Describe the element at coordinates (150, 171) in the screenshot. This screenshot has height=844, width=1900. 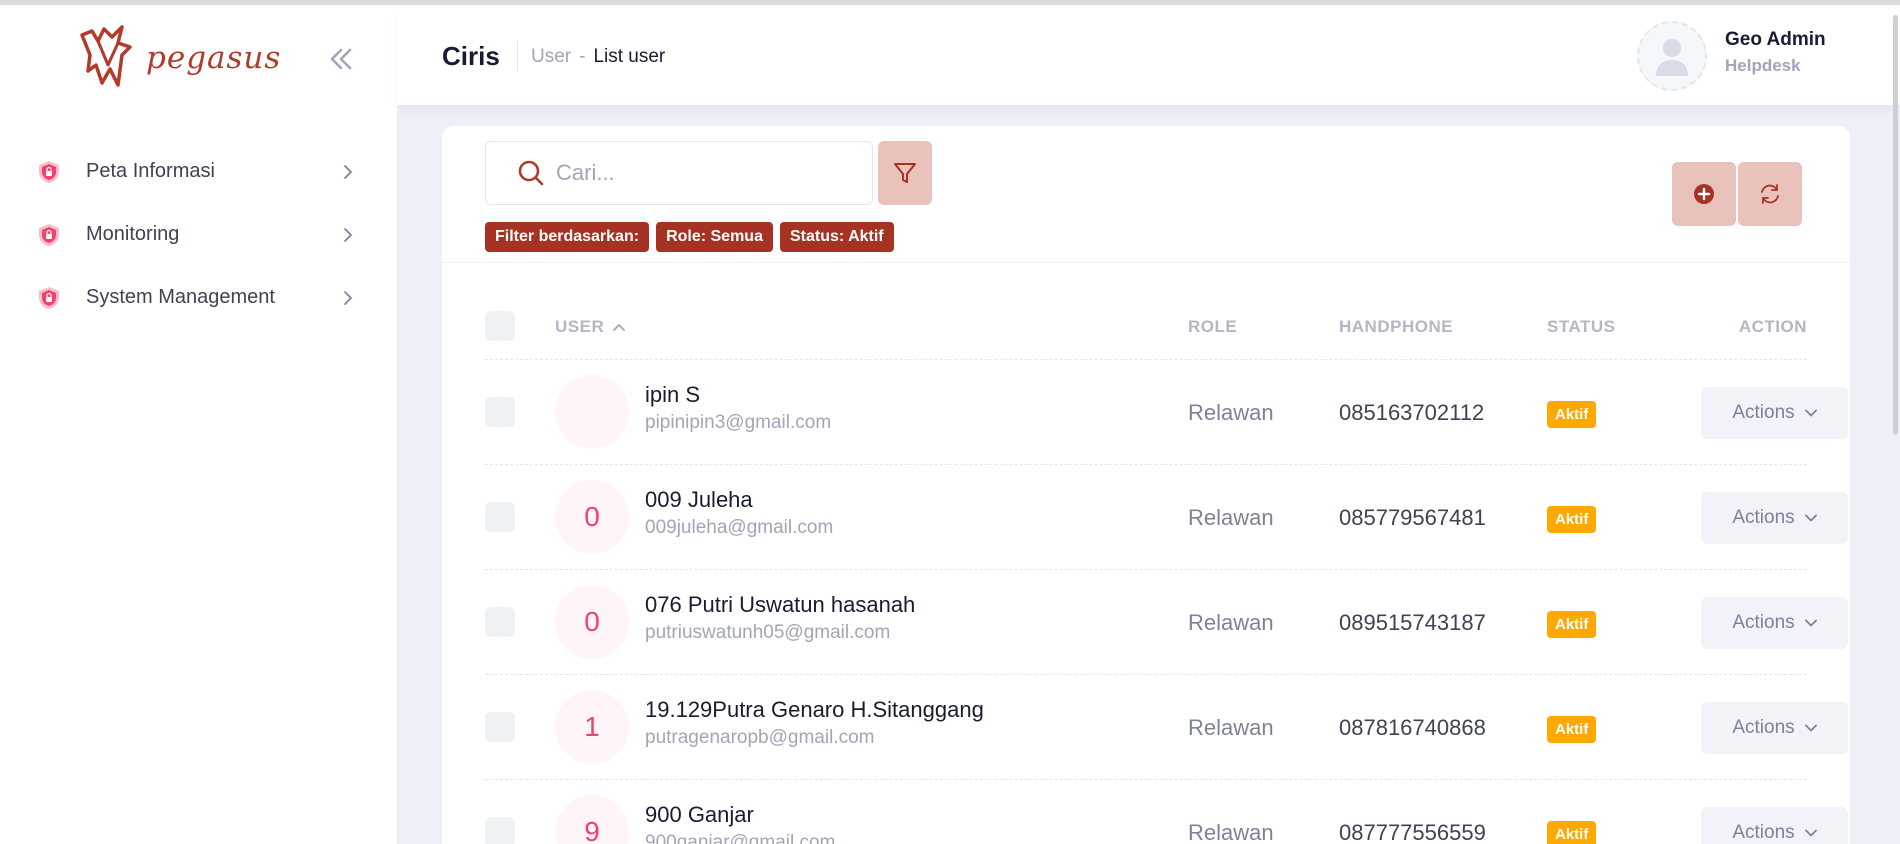
I see `sidebar-item-label: Peta Informasi` at that location.